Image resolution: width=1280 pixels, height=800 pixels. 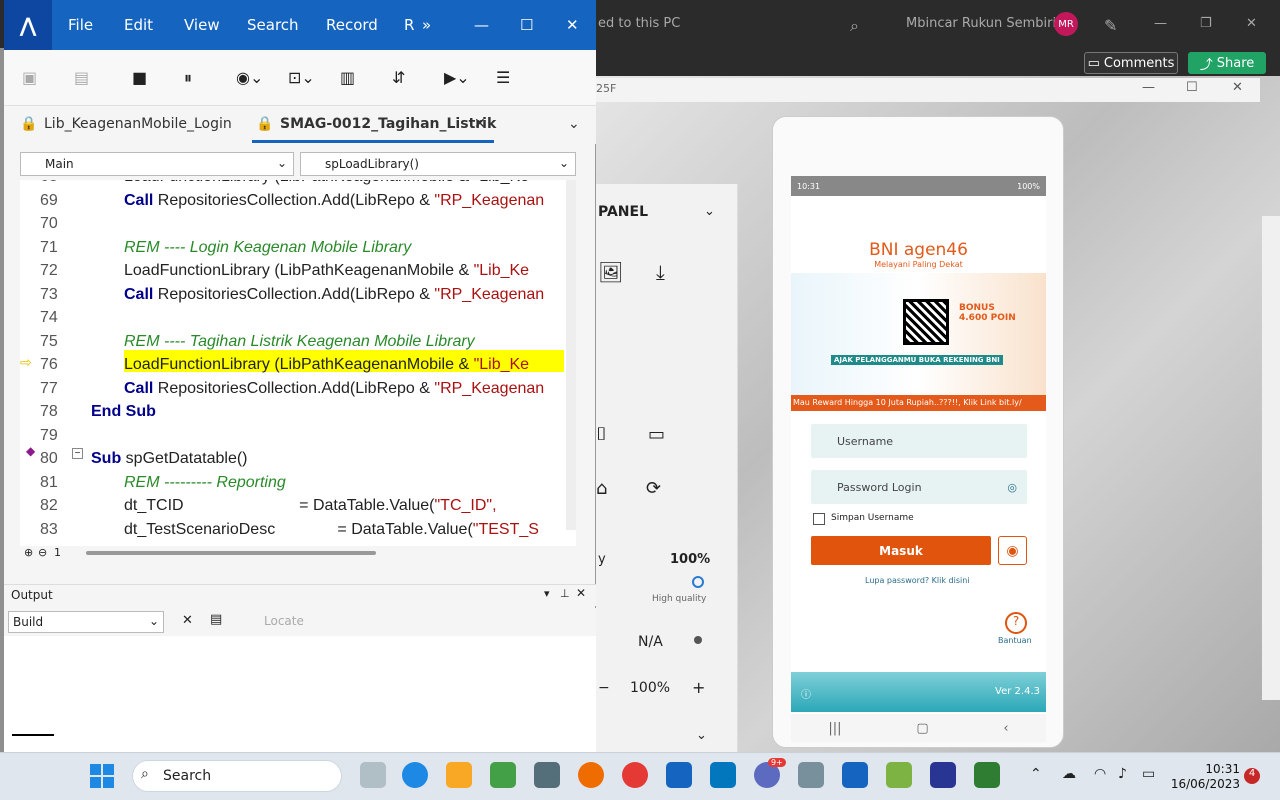 What do you see at coordinates (42, 552) in the screenshot?
I see `zoom-out-icon: ⊖` at bounding box center [42, 552].